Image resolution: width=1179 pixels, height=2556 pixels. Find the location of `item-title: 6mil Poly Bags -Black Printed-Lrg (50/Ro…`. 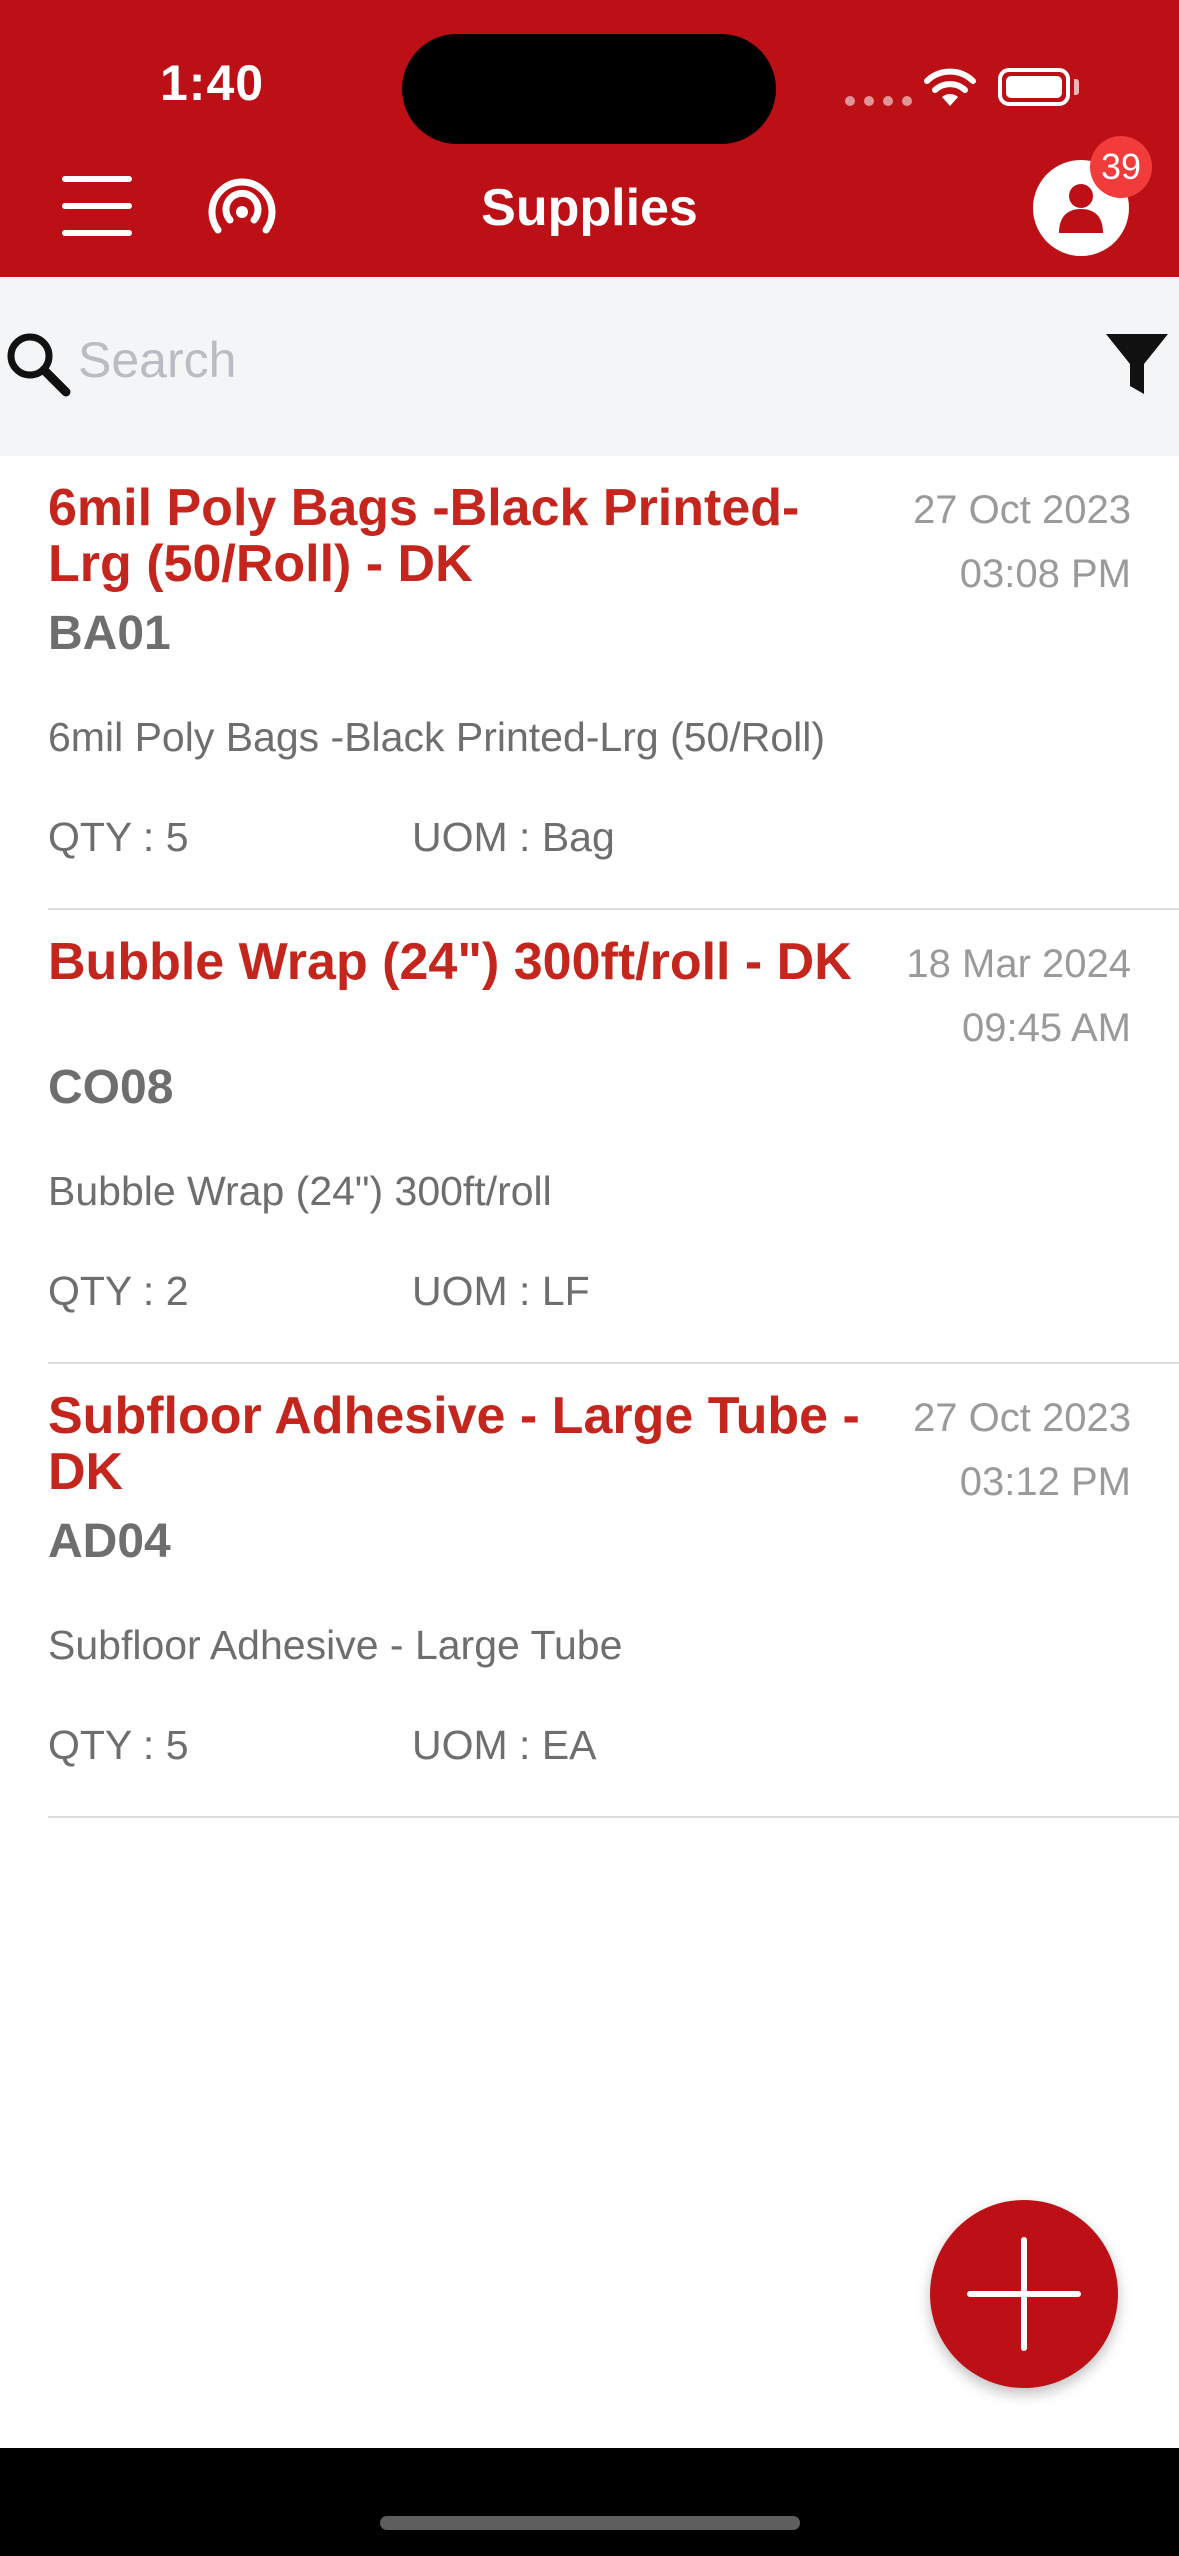

item-title: 6mil Poly Bags -Black Printed-Lrg (50/Ro… is located at coordinates (424, 536).